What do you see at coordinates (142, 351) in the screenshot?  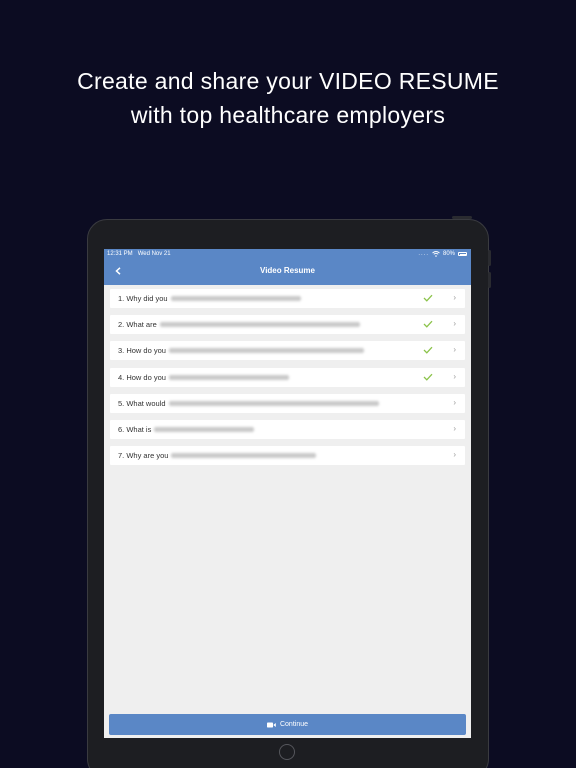 I see `question-label: 3. How do you` at bounding box center [142, 351].